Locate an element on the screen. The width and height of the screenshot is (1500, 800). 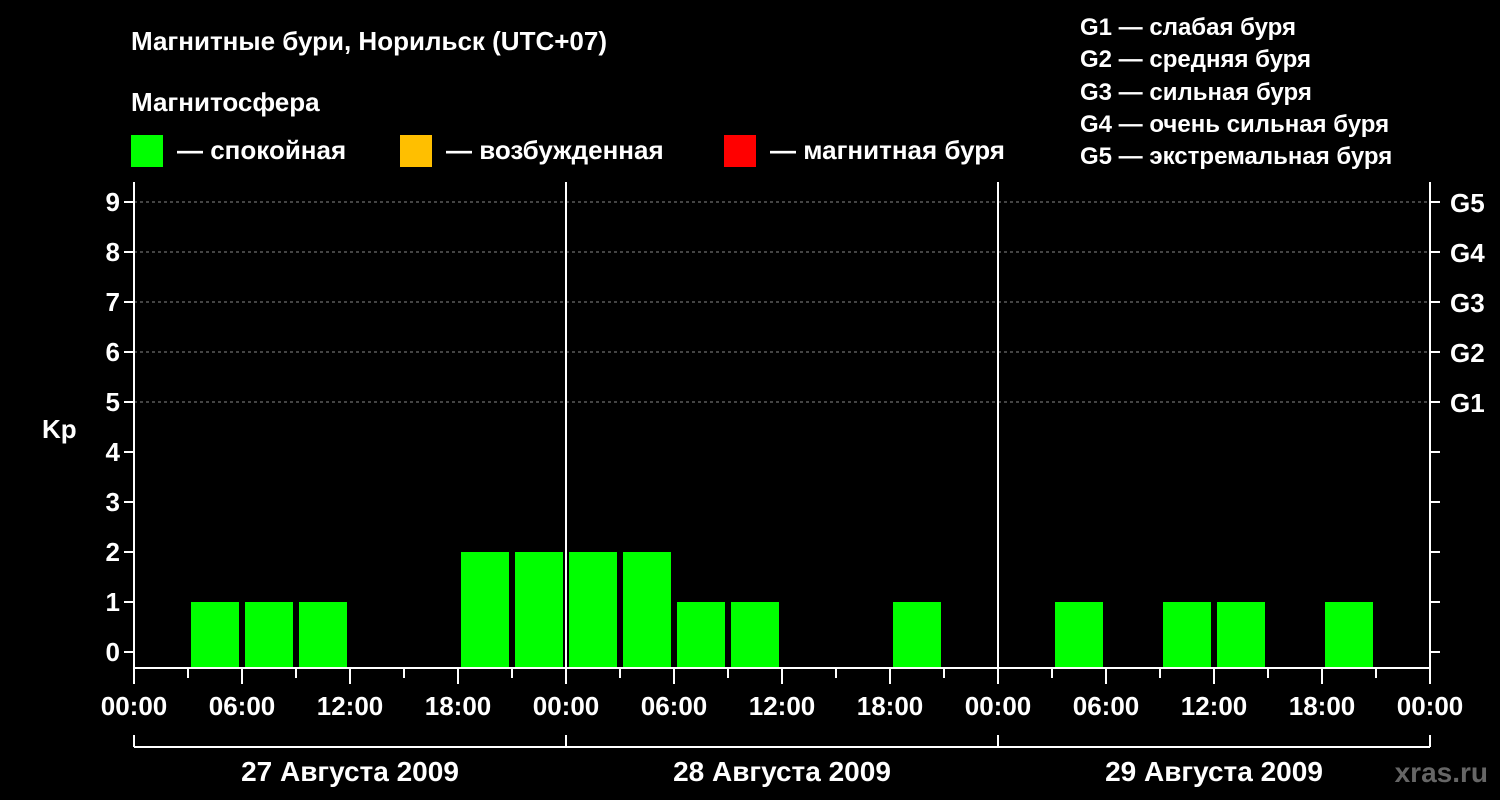
y-tick-label: 2 is located at coordinates (113, 552).